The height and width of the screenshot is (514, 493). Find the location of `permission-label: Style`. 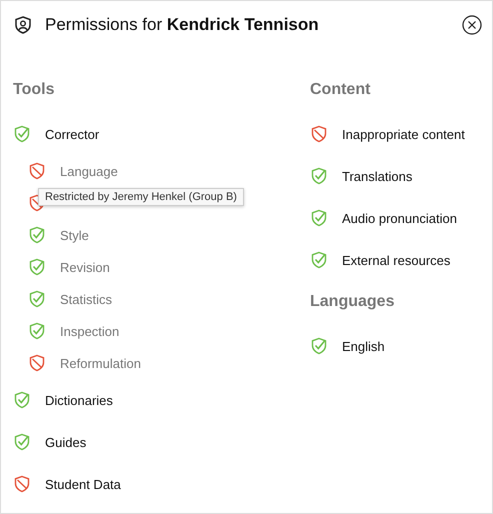

permission-label: Style is located at coordinates (74, 235).